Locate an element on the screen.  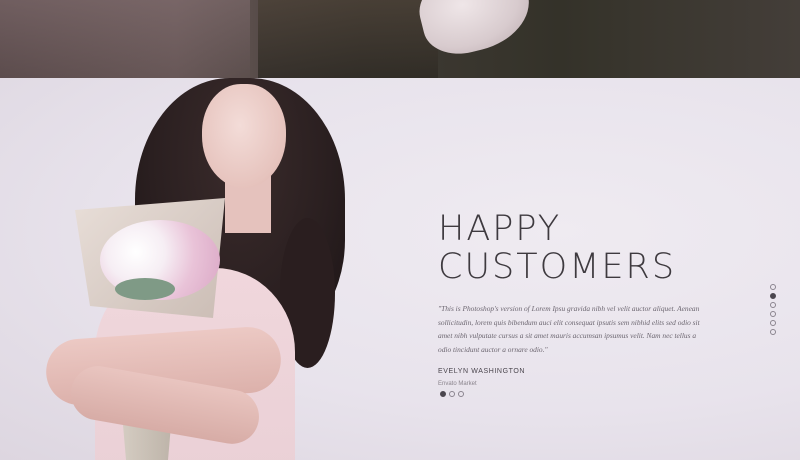
testimonial-company: Envato Market is located at coordinates (457, 384).